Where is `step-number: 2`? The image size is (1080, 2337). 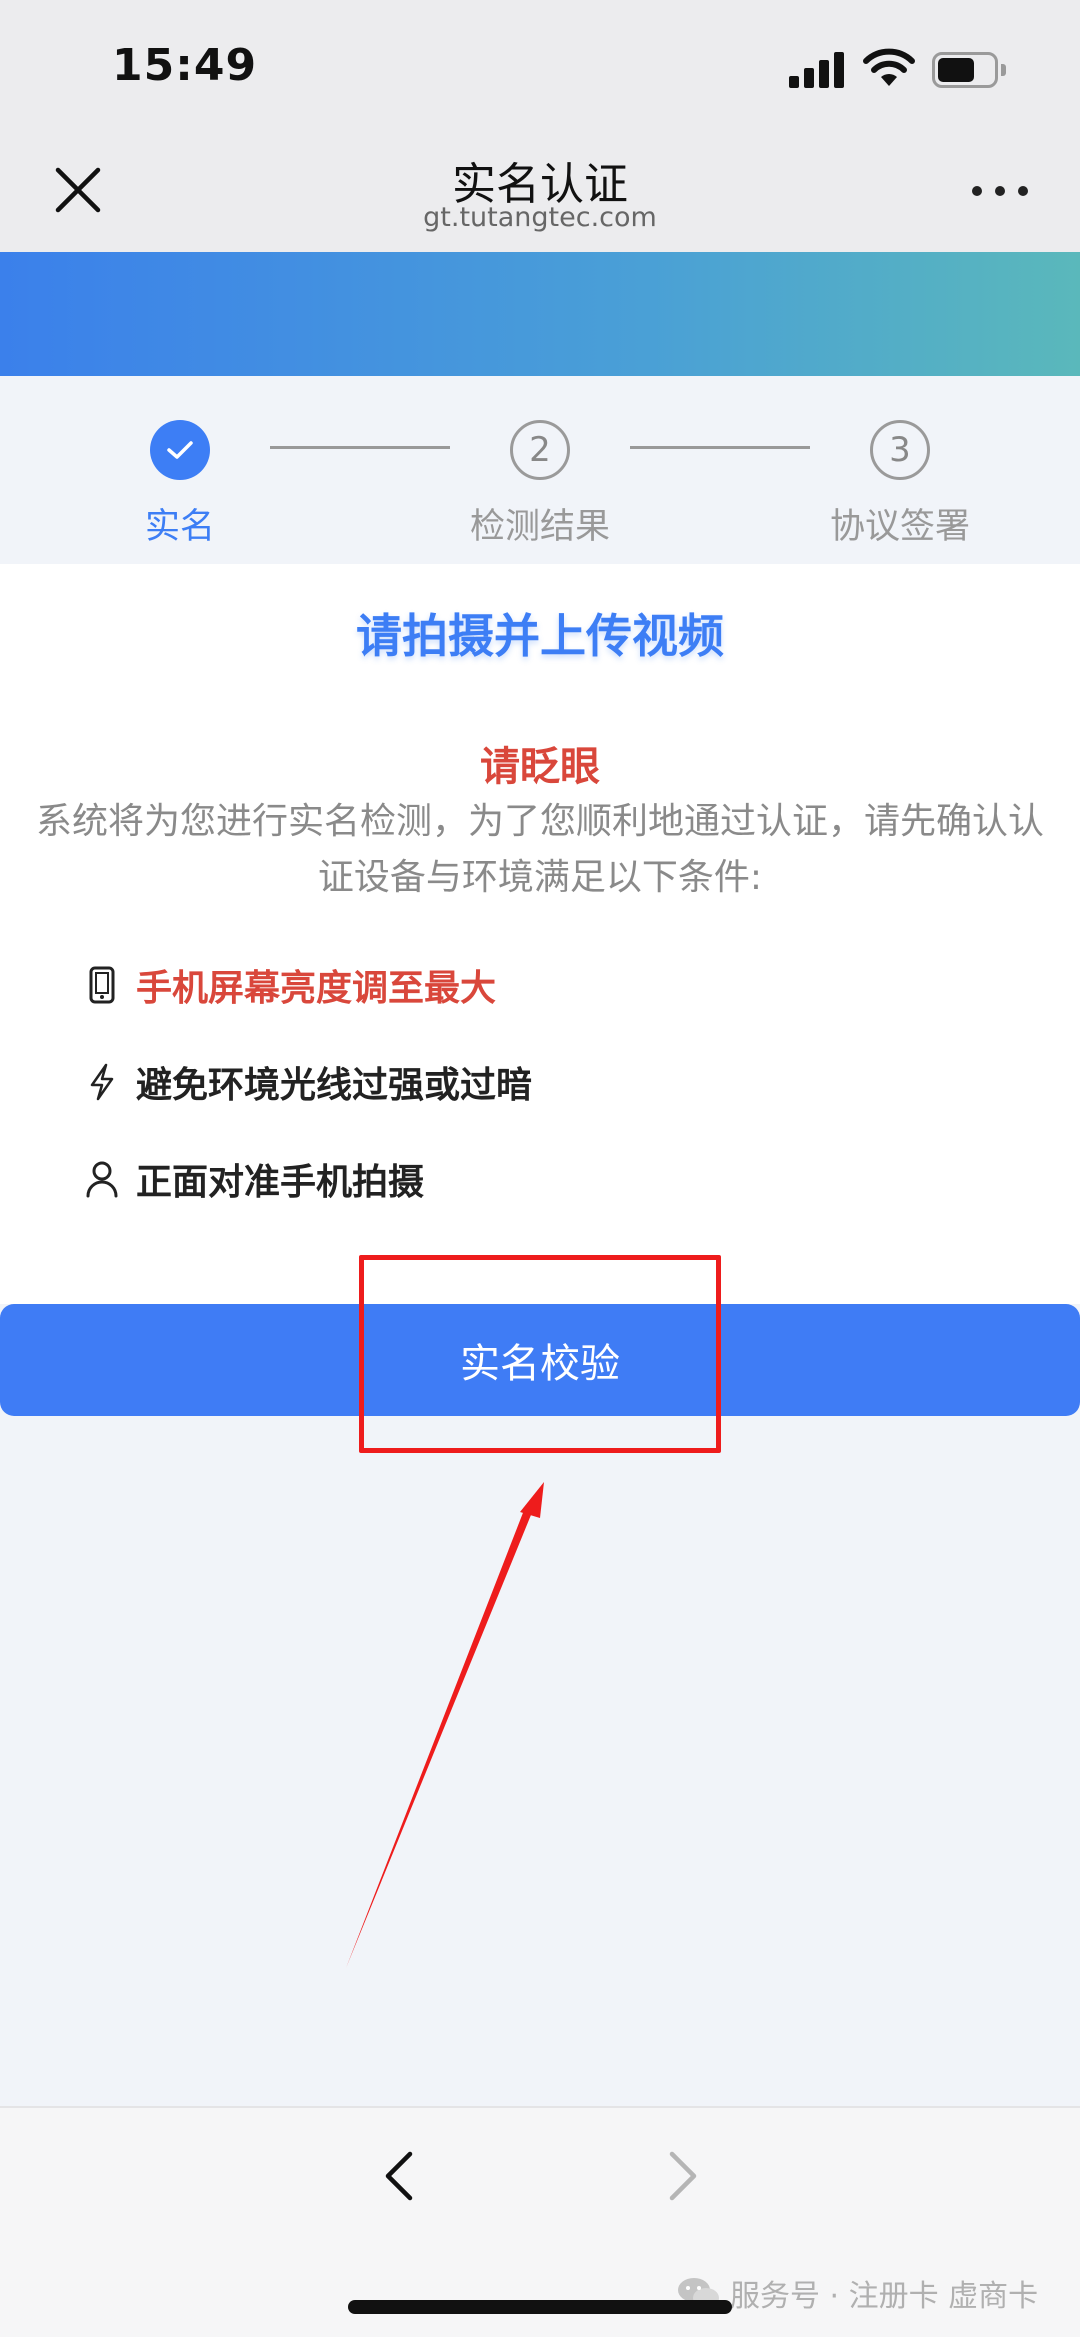
step-number: 2 is located at coordinates (540, 450).